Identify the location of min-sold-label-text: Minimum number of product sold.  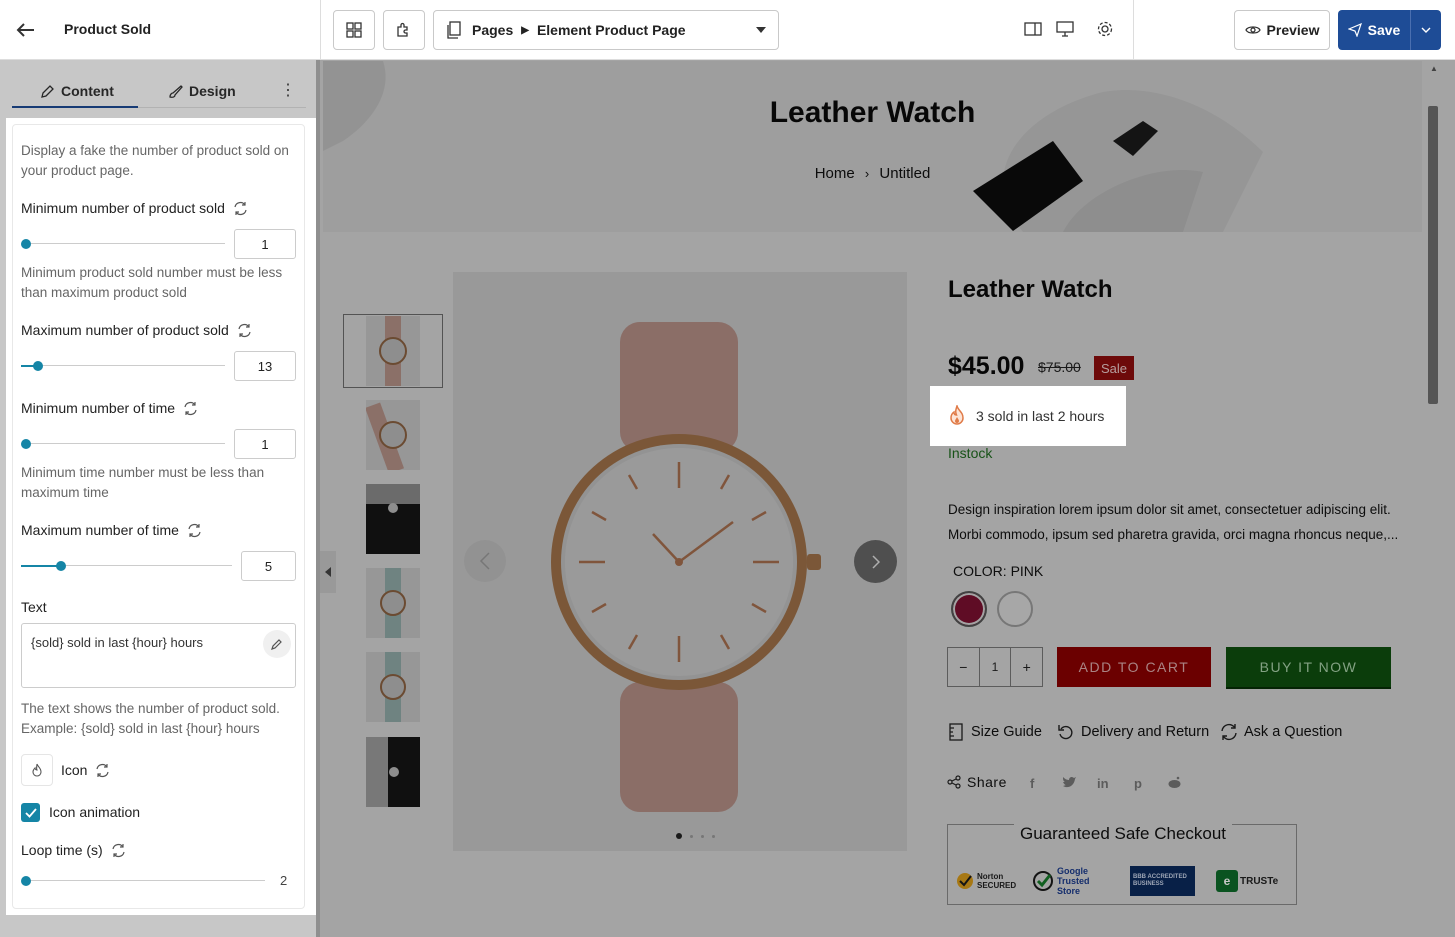
(123, 208).